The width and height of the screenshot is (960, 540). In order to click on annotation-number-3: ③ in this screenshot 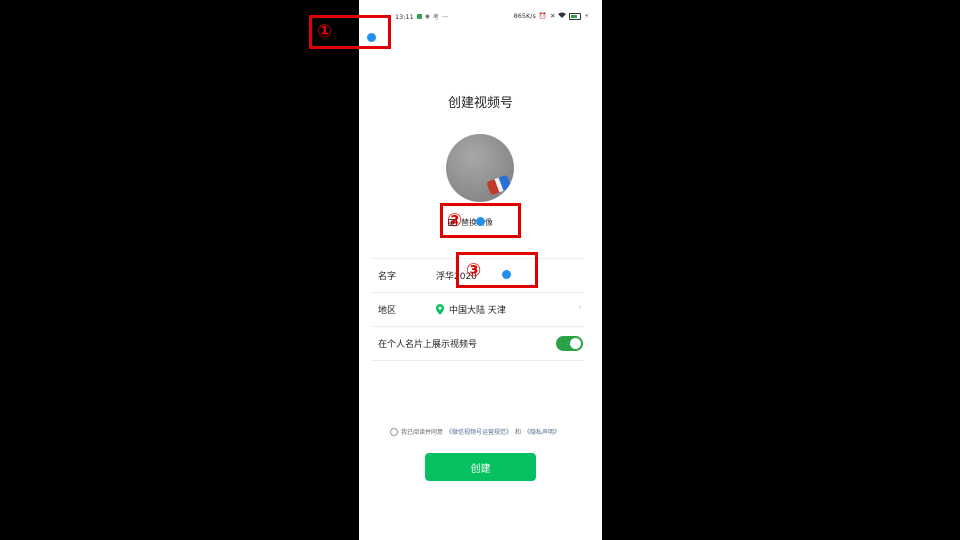, I will do `click(474, 270)`.